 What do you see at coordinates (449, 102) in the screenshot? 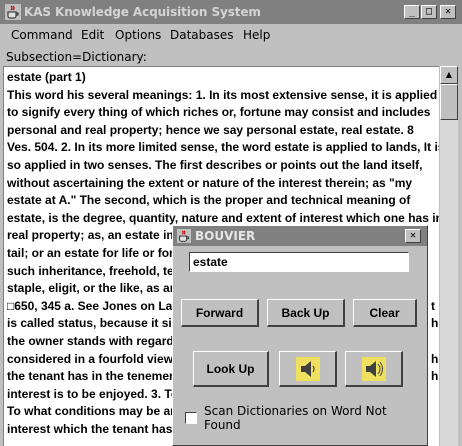
I see `scroll-thumb` at bounding box center [449, 102].